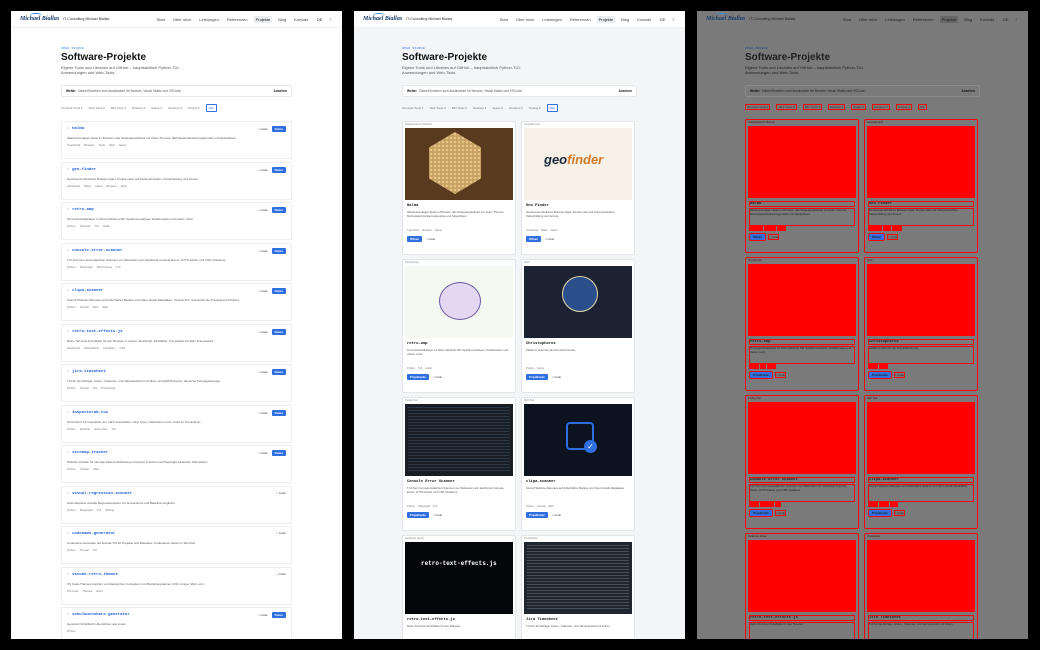  What do you see at coordinates (176, 614) in the screenshot?
I see `project-name: schulbuchshare-generator` at bounding box center [176, 614].